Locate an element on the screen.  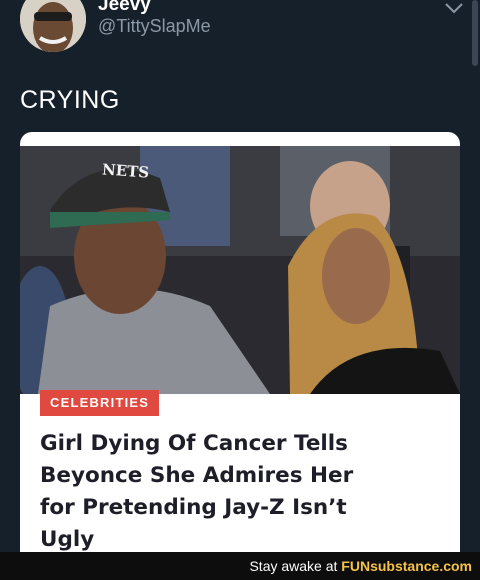
watermark-text: Stay awake at FUNsubstance.com is located at coordinates (360, 566).